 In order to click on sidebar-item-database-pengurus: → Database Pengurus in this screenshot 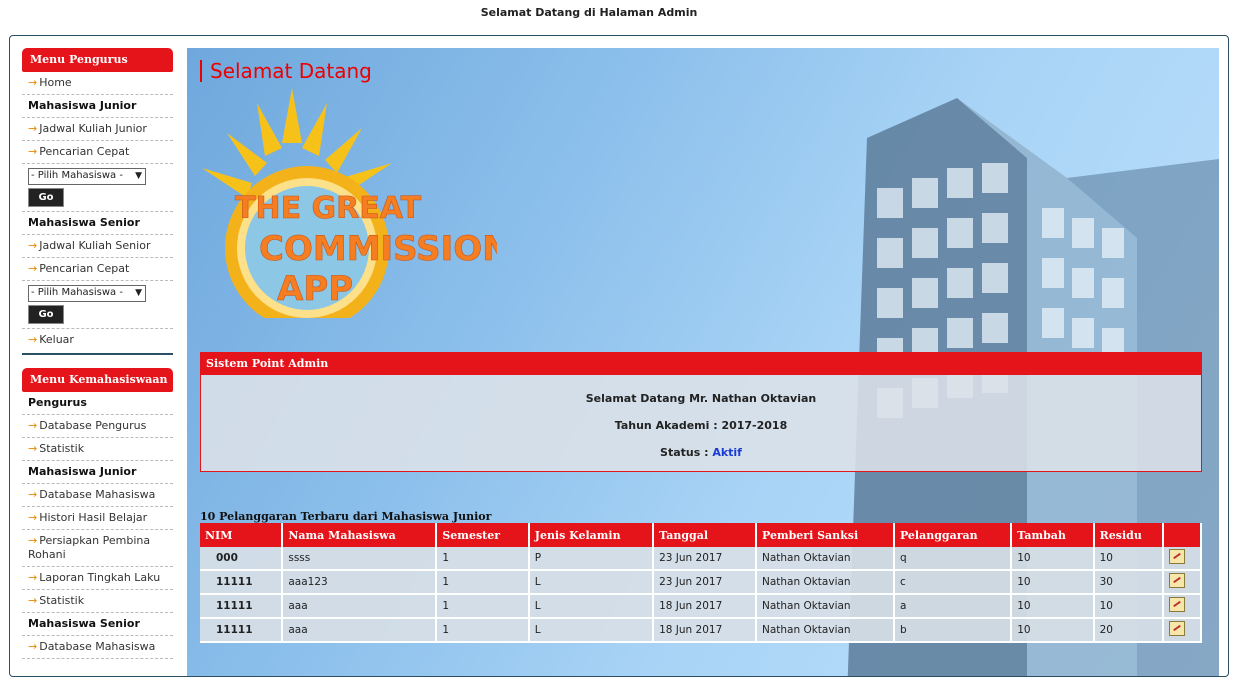, I will do `click(97, 426)`.